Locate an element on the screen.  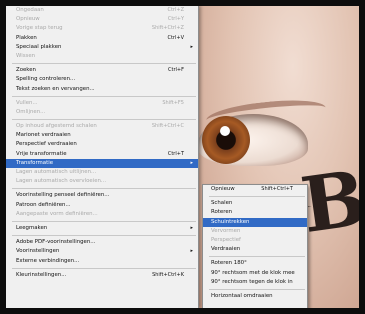
menu-item-label: Op inhoud afgestemd schalen is located at coordinates (56, 126).